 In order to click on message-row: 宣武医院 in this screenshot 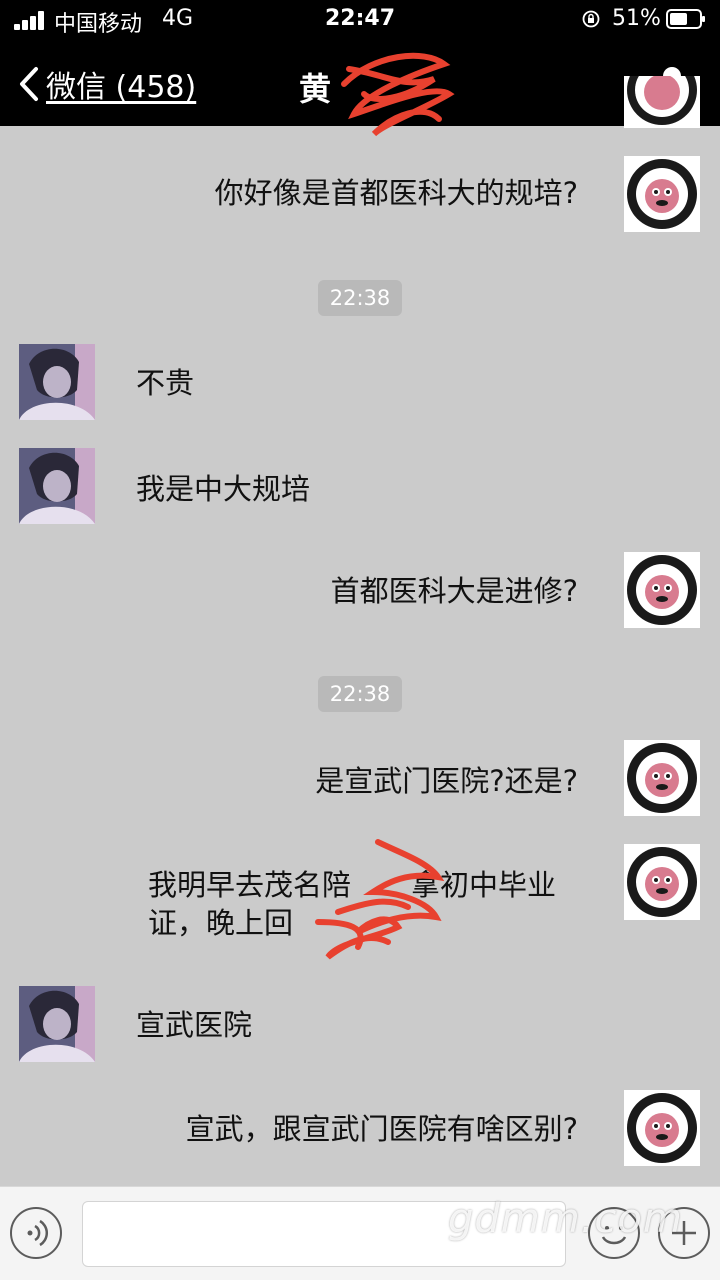, I will do `click(360, 1026)`.